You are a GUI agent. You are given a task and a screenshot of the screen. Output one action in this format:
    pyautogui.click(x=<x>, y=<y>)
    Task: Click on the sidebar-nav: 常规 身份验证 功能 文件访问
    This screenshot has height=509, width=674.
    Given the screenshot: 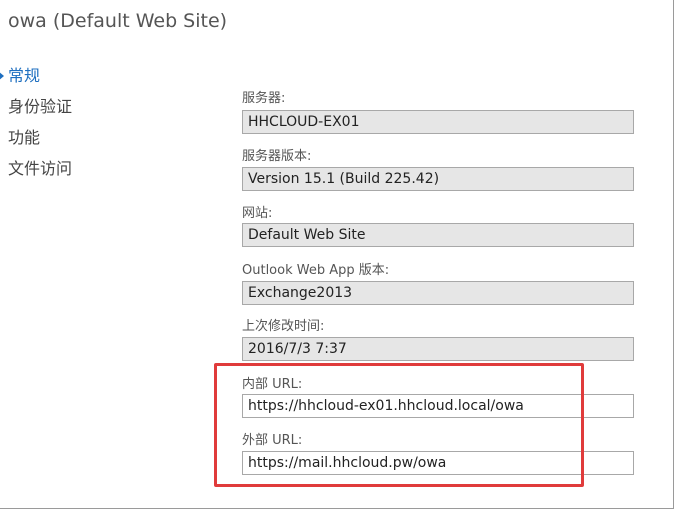 What is the action you would take?
    pyautogui.click(x=70, y=126)
    